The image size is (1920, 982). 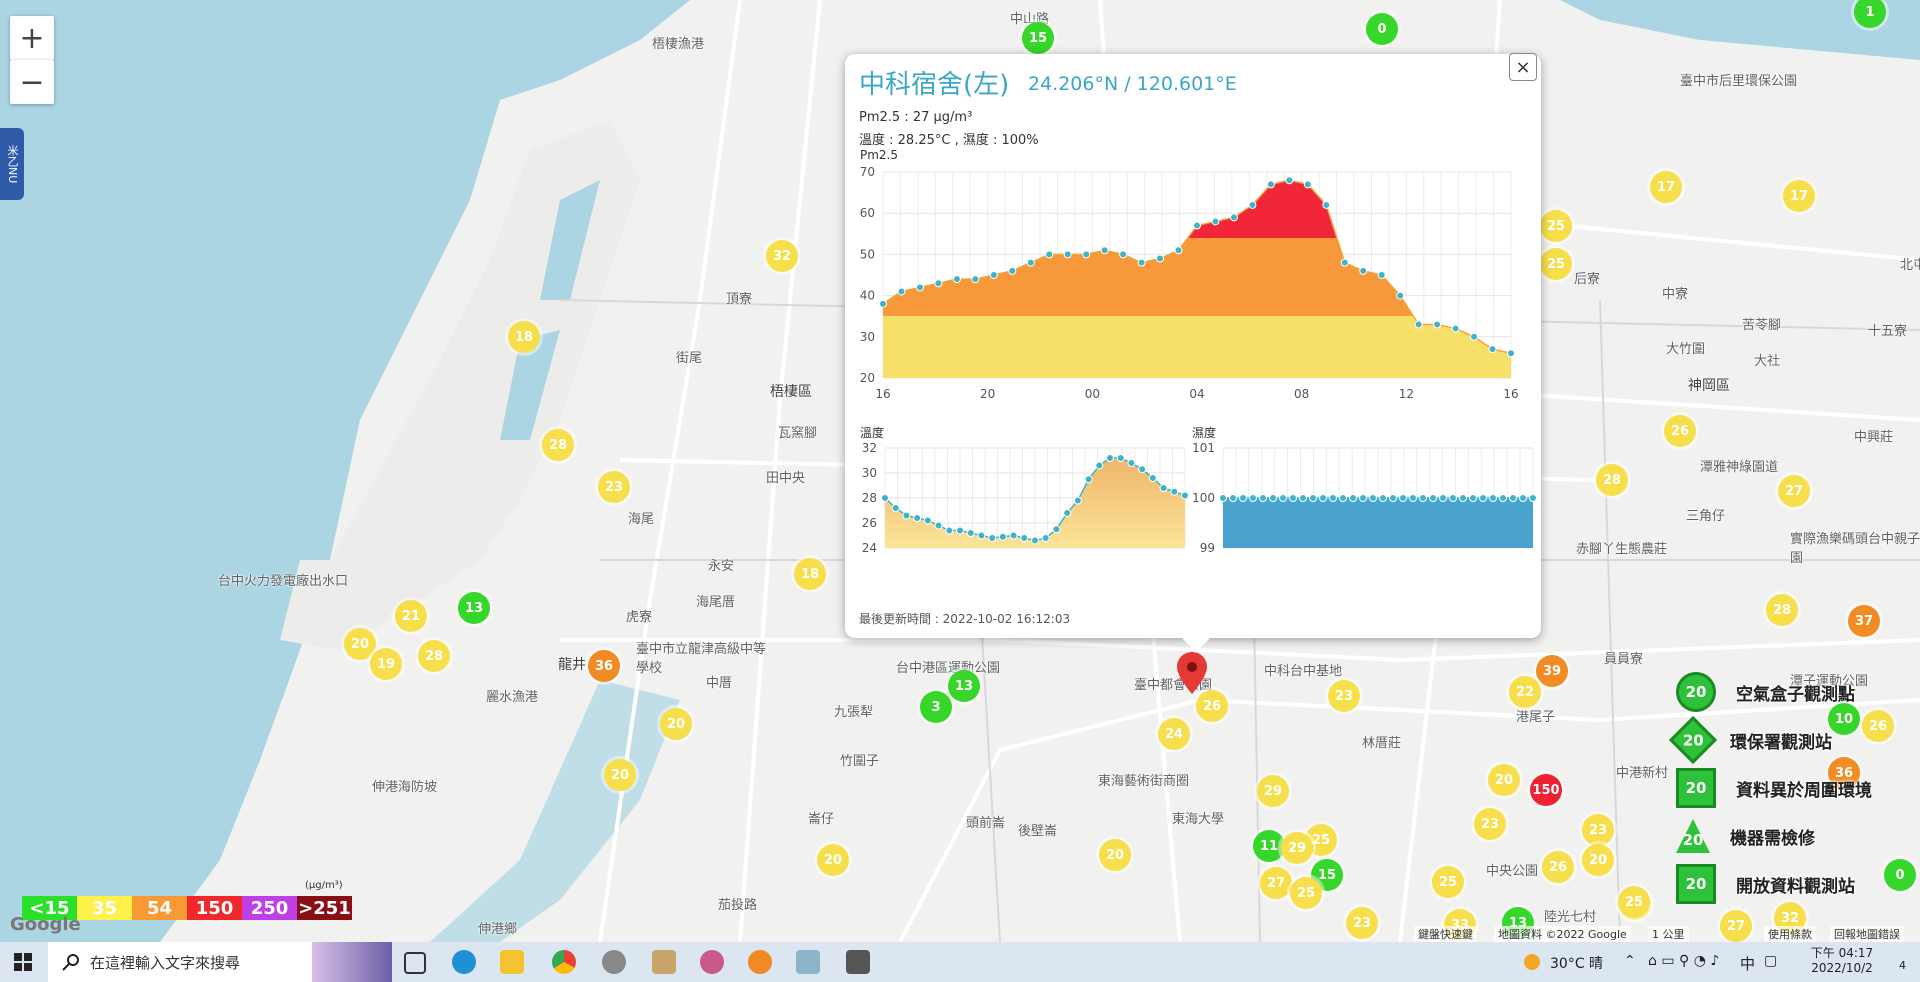 I want to click on sensor-marker: 24, so click(x=1174, y=734).